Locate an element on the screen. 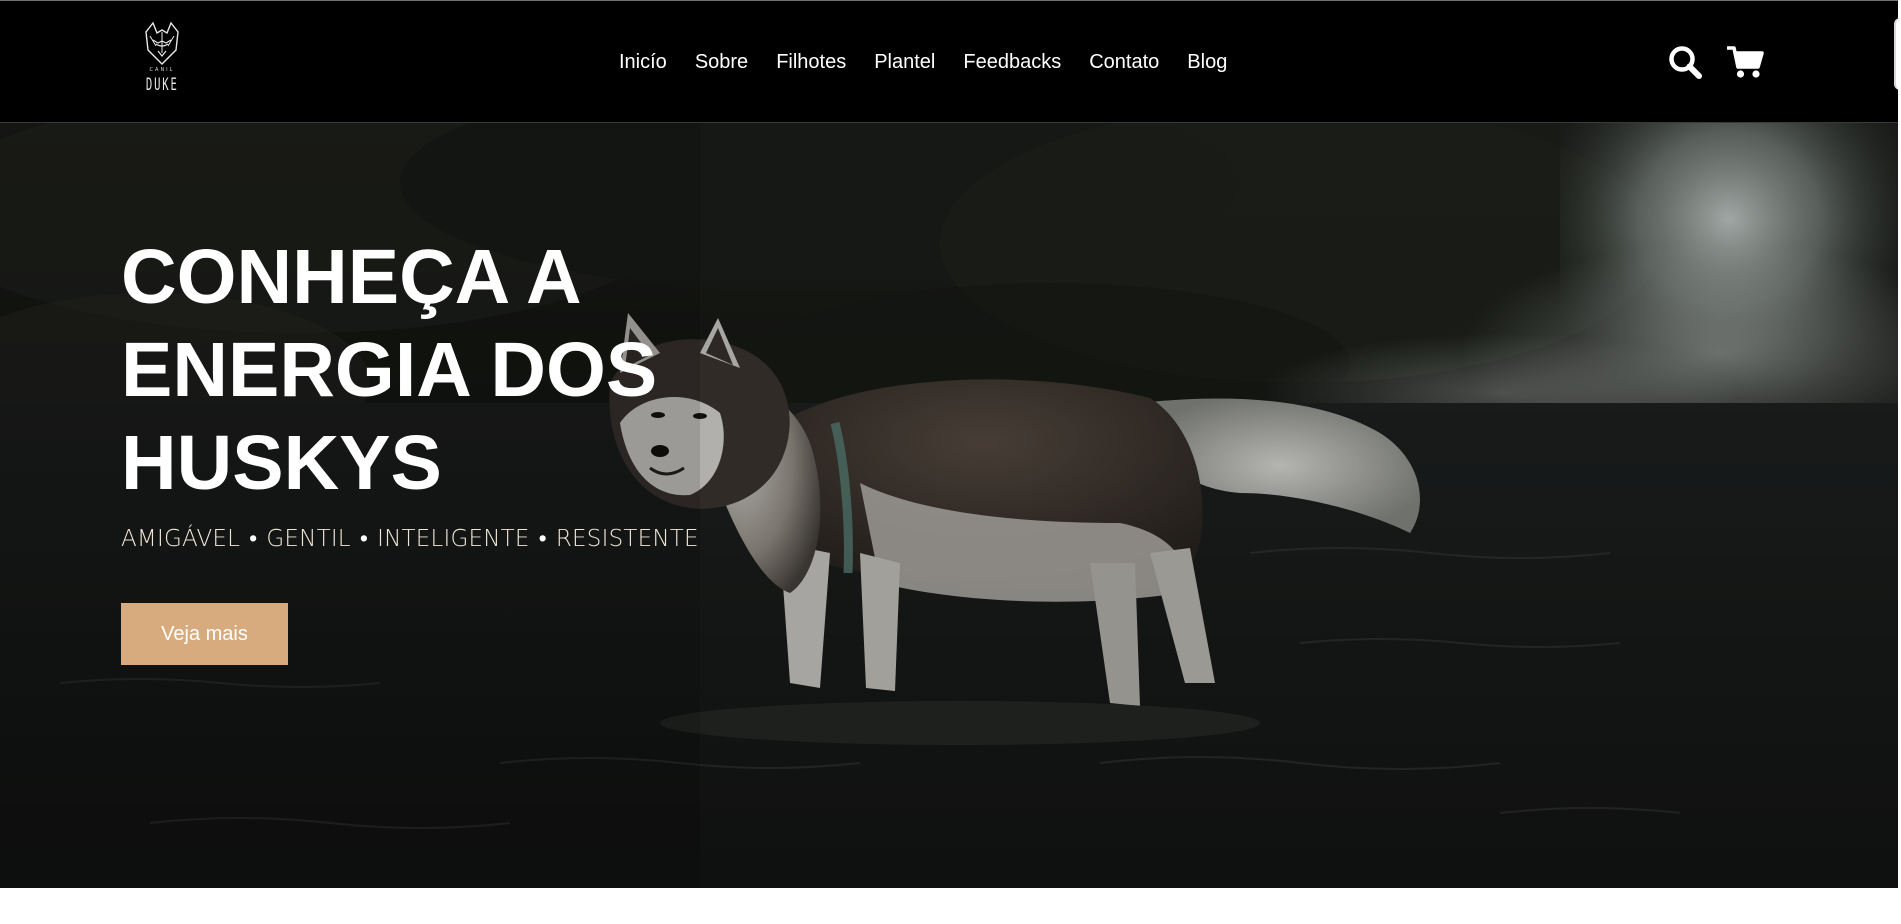 The image size is (1901, 924). logo-small-text: CANIL is located at coordinates (162, 70).